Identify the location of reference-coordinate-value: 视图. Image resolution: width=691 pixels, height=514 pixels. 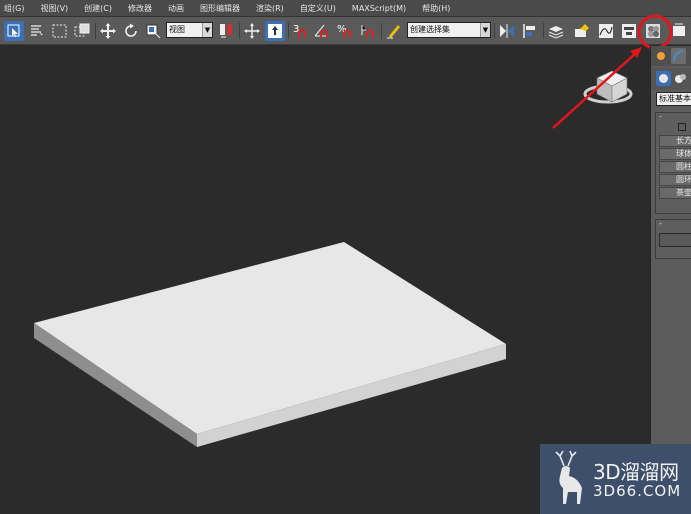
(177, 29).